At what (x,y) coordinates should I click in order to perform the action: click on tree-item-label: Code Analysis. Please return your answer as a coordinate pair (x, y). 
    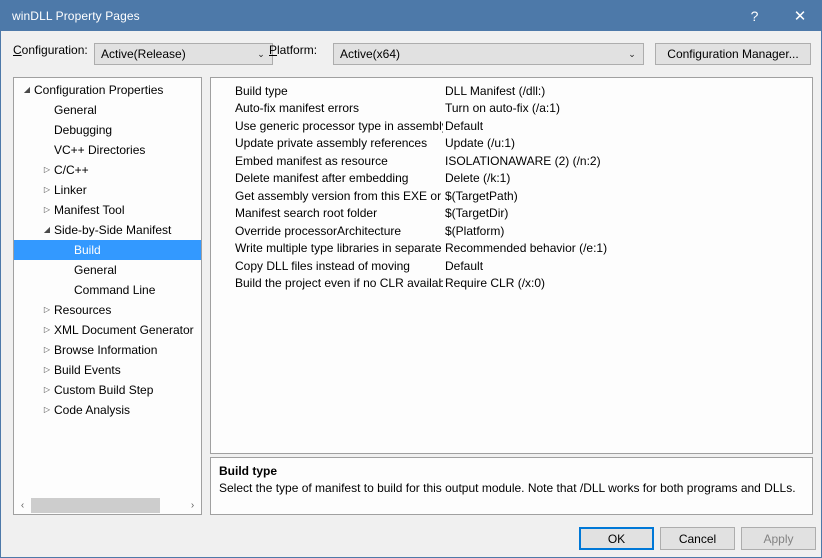
    Looking at the image, I should click on (92, 410).